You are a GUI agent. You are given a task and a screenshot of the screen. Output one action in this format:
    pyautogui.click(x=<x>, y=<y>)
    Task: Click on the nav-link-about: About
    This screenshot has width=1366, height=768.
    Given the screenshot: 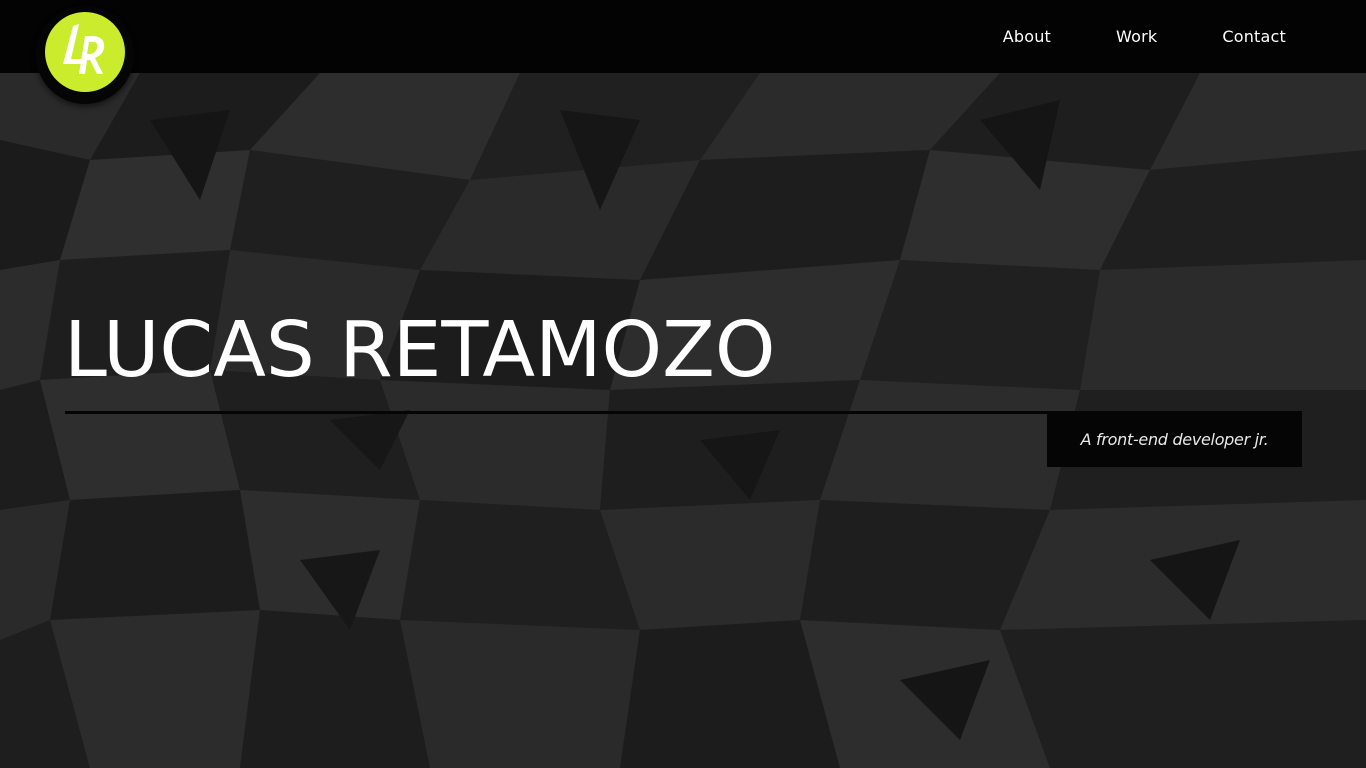 What is the action you would take?
    pyautogui.click(x=1027, y=36)
    